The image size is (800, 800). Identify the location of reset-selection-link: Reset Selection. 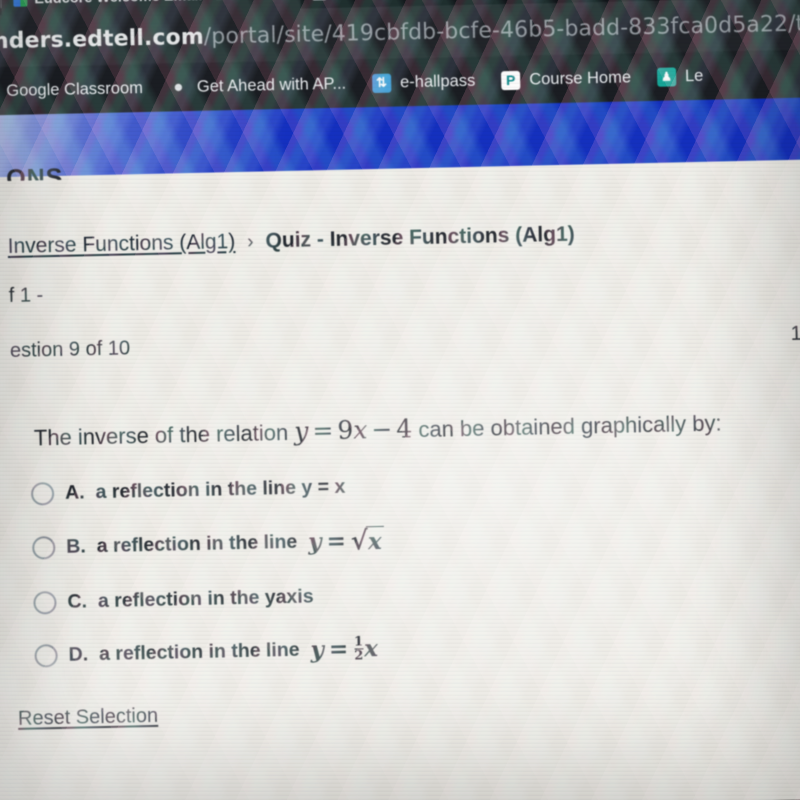
(88, 717).